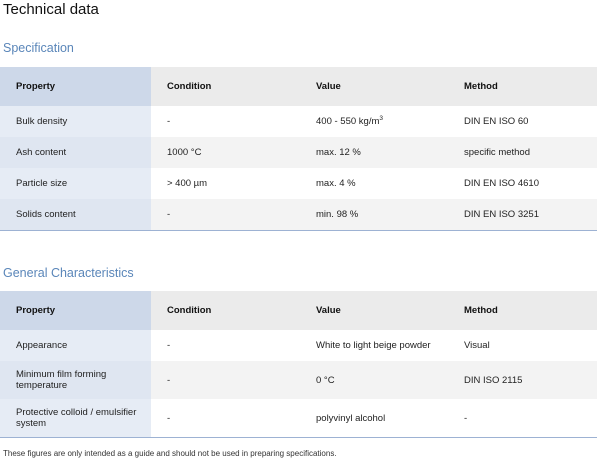  I want to click on page-title: Technical data, so click(51, 9).